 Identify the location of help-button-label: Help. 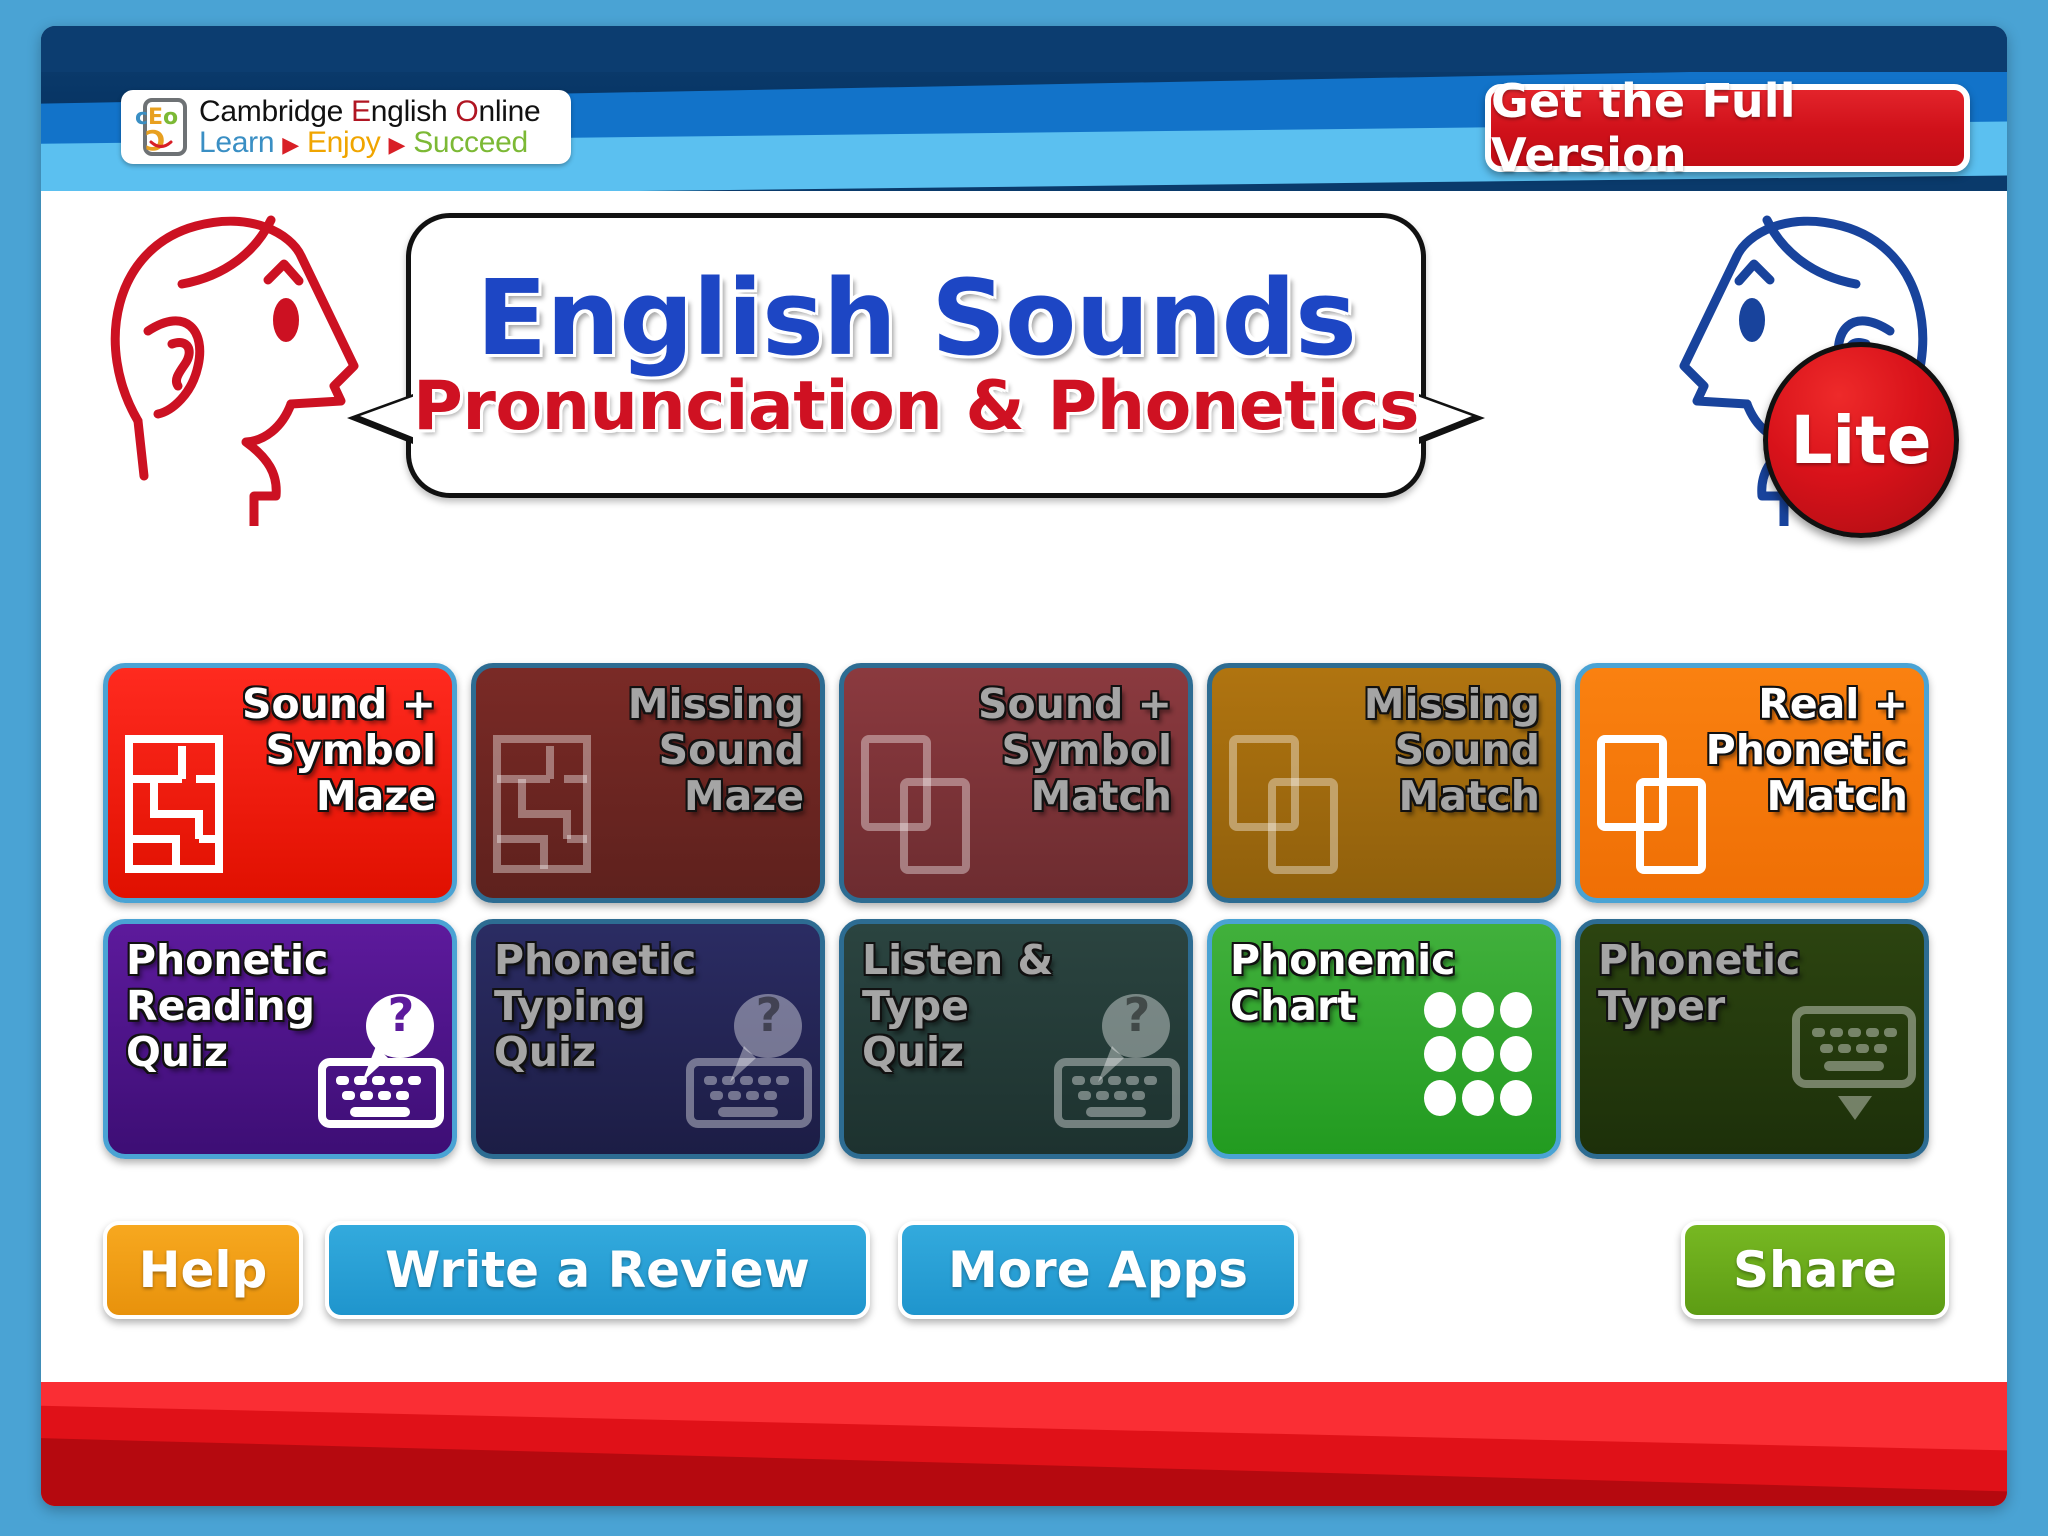
(203, 1270).